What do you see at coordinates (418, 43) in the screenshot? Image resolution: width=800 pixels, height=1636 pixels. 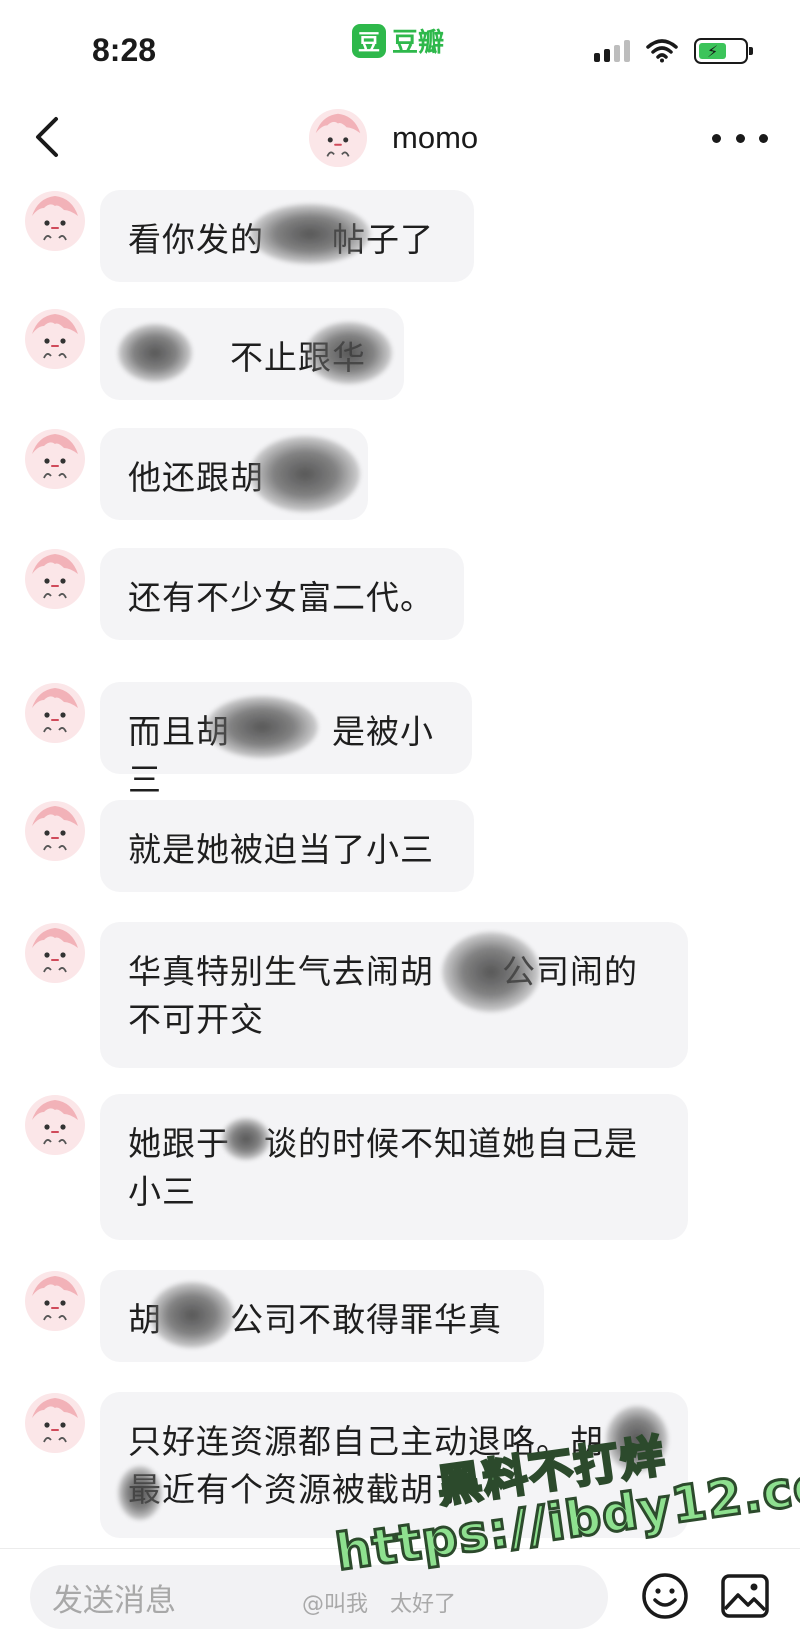 I see `app-badge-name: 豆瓣` at bounding box center [418, 43].